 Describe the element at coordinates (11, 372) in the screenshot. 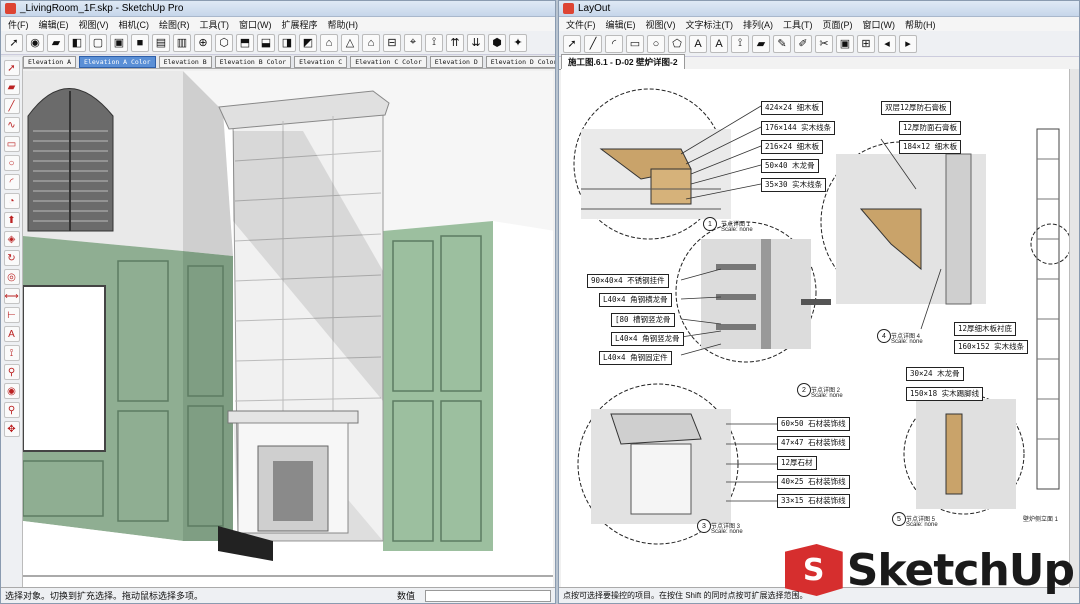

I see `walk-icon: ⚲` at that location.